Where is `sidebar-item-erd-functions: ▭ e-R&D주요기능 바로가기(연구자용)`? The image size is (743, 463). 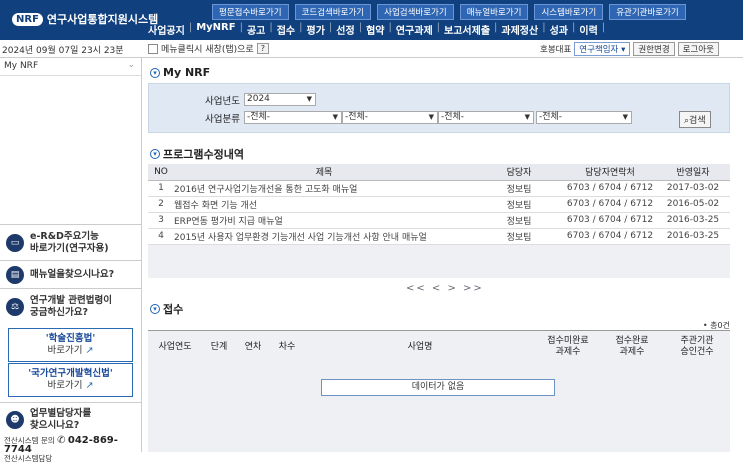
sidebar-item-erd-functions: ▭ e-R&D주요기능 바로가기(연구자용) is located at coordinates (70, 242).